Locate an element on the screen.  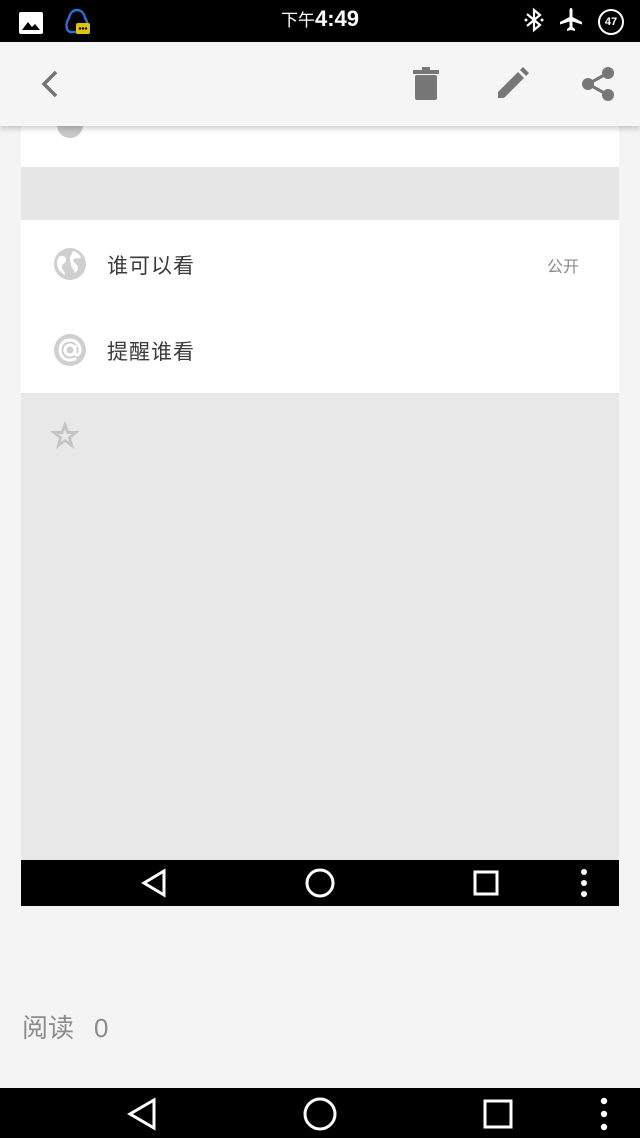
visibility-card: 谁可以看 公开 提醒谁看 is located at coordinates (320, 306).